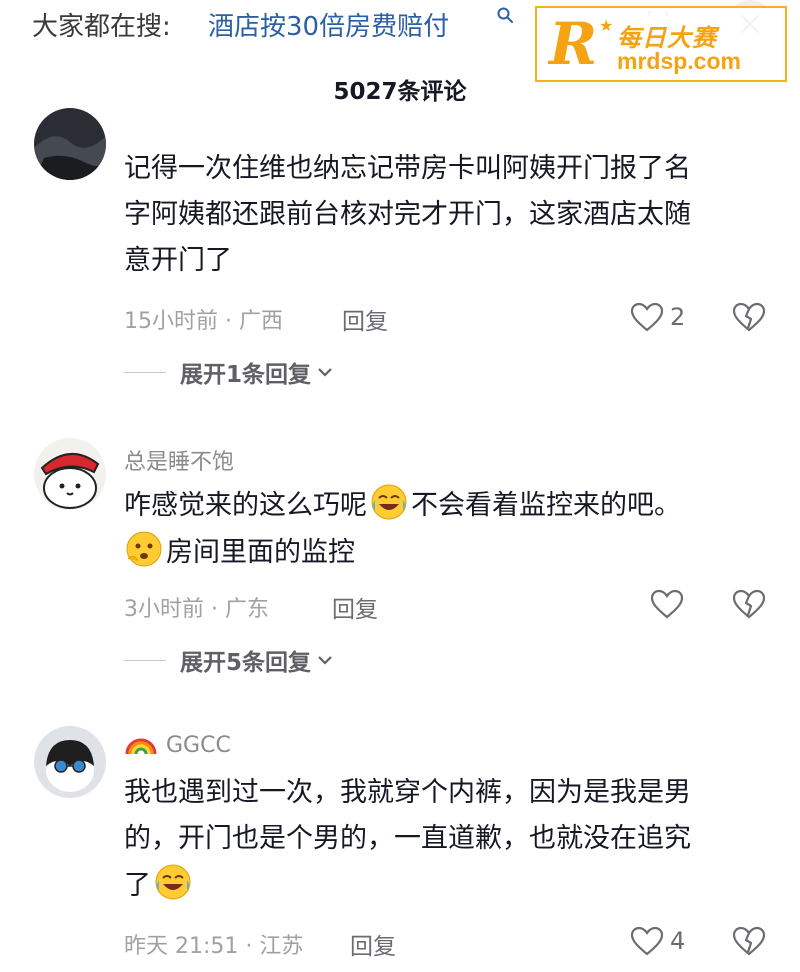 The height and width of the screenshot is (972, 800). What do you see at coordinates (246, 375) in the screenshot?
I see `expand-replies-label: 展开1条回复` at bounding box center [246, 375].